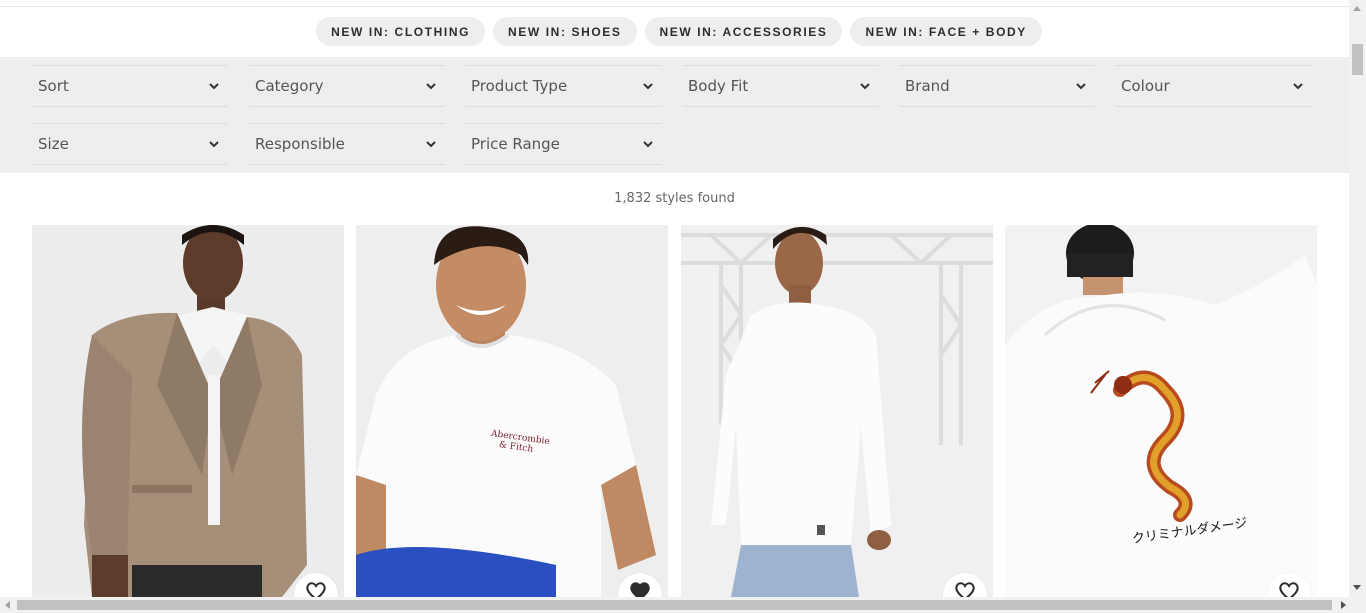 Image resolution: width=1366 pixels, height=613 pixels. What do you see at coordinates (1357, 587) in the screenshot?
I see `scroll-down-arrow-icon` at bounding box center [1357, 587].